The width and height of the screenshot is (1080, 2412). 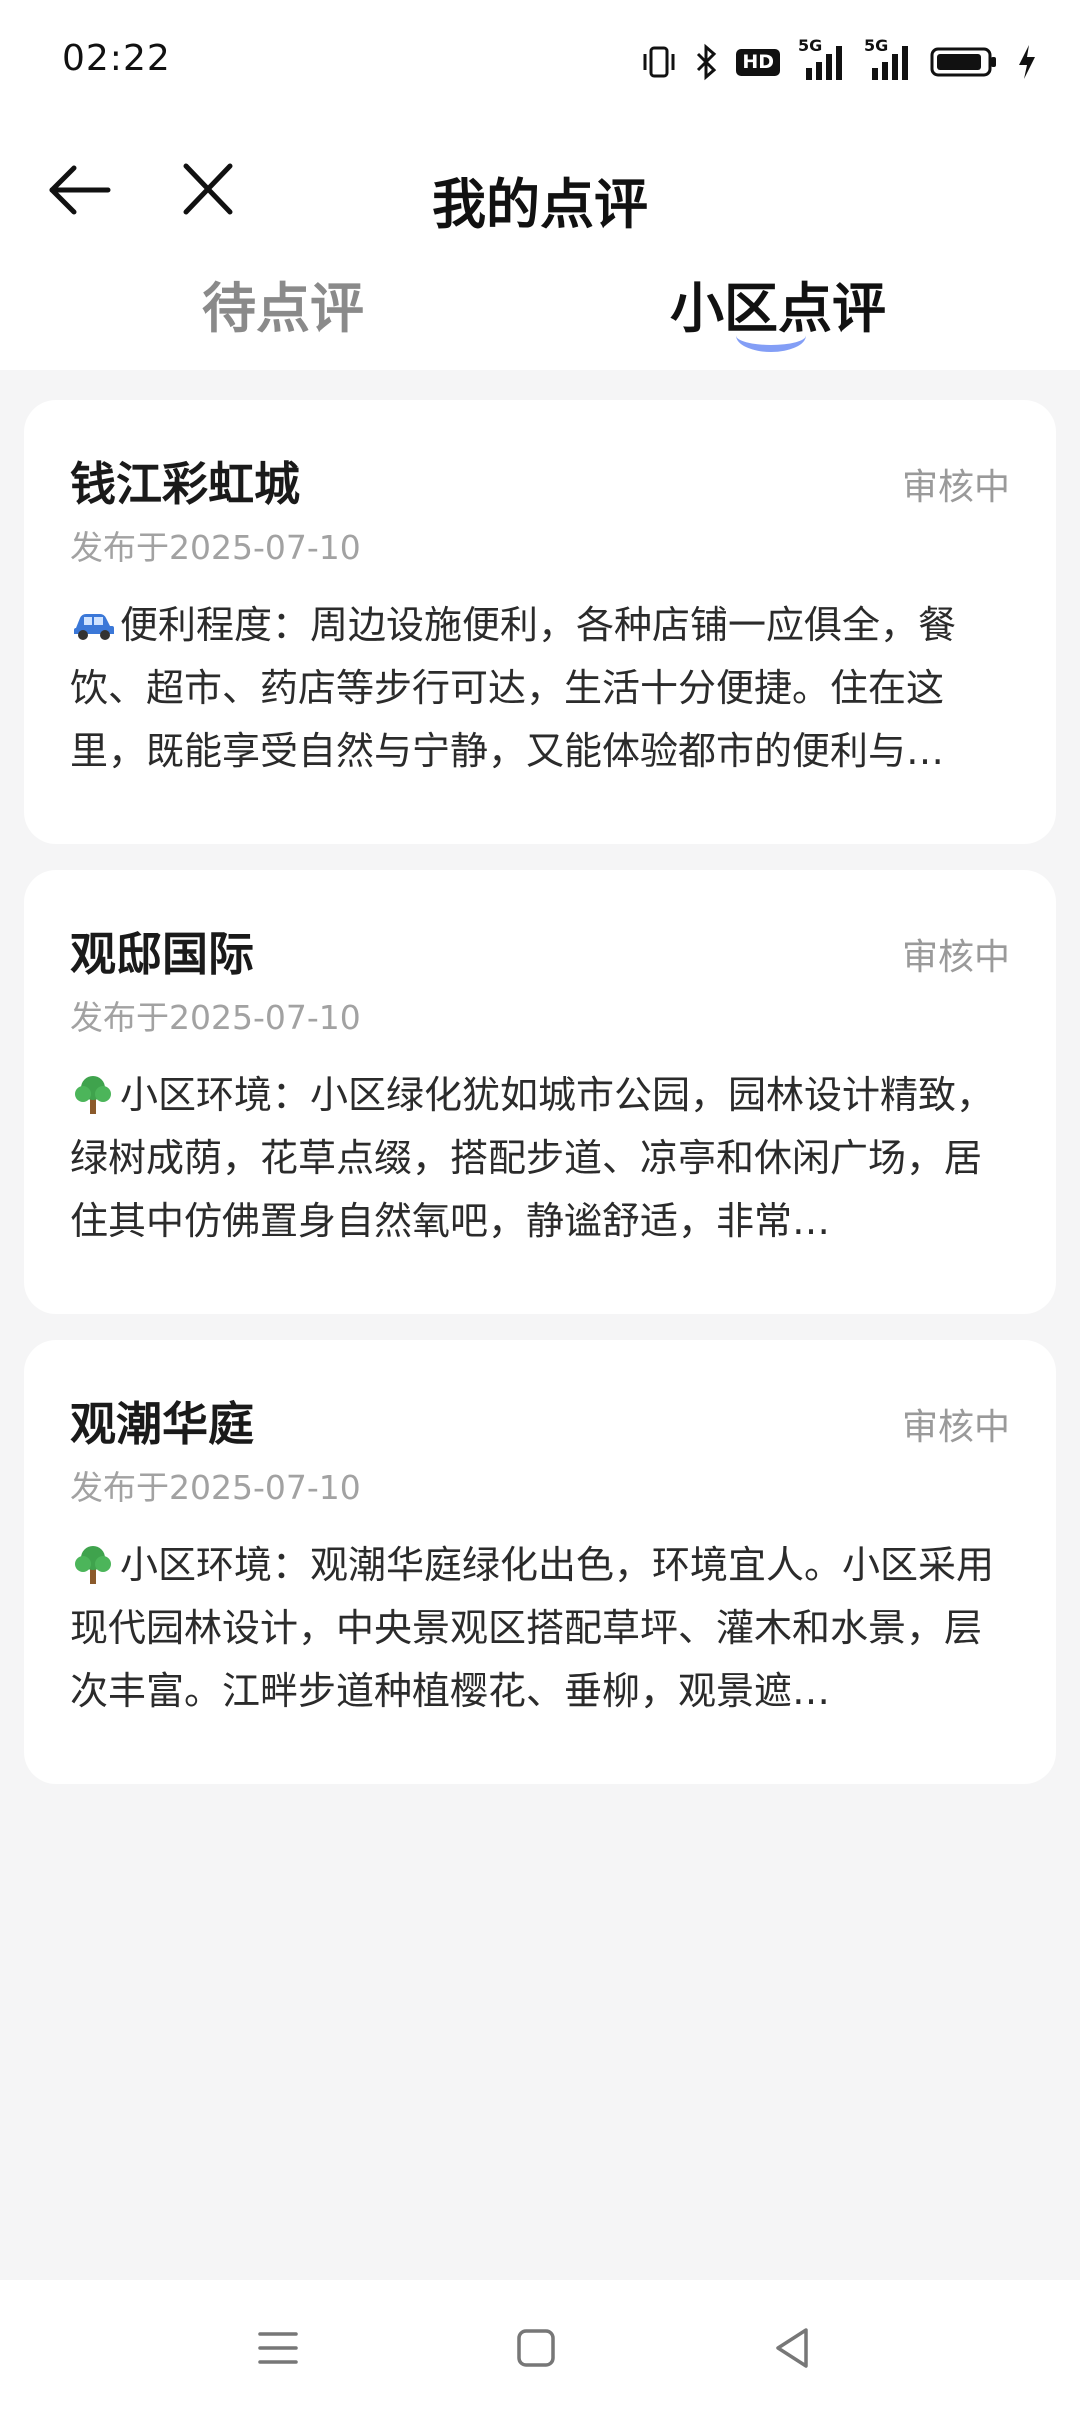 I want to click on tab-pending-review: 待点评, so click(x=283, y=309).